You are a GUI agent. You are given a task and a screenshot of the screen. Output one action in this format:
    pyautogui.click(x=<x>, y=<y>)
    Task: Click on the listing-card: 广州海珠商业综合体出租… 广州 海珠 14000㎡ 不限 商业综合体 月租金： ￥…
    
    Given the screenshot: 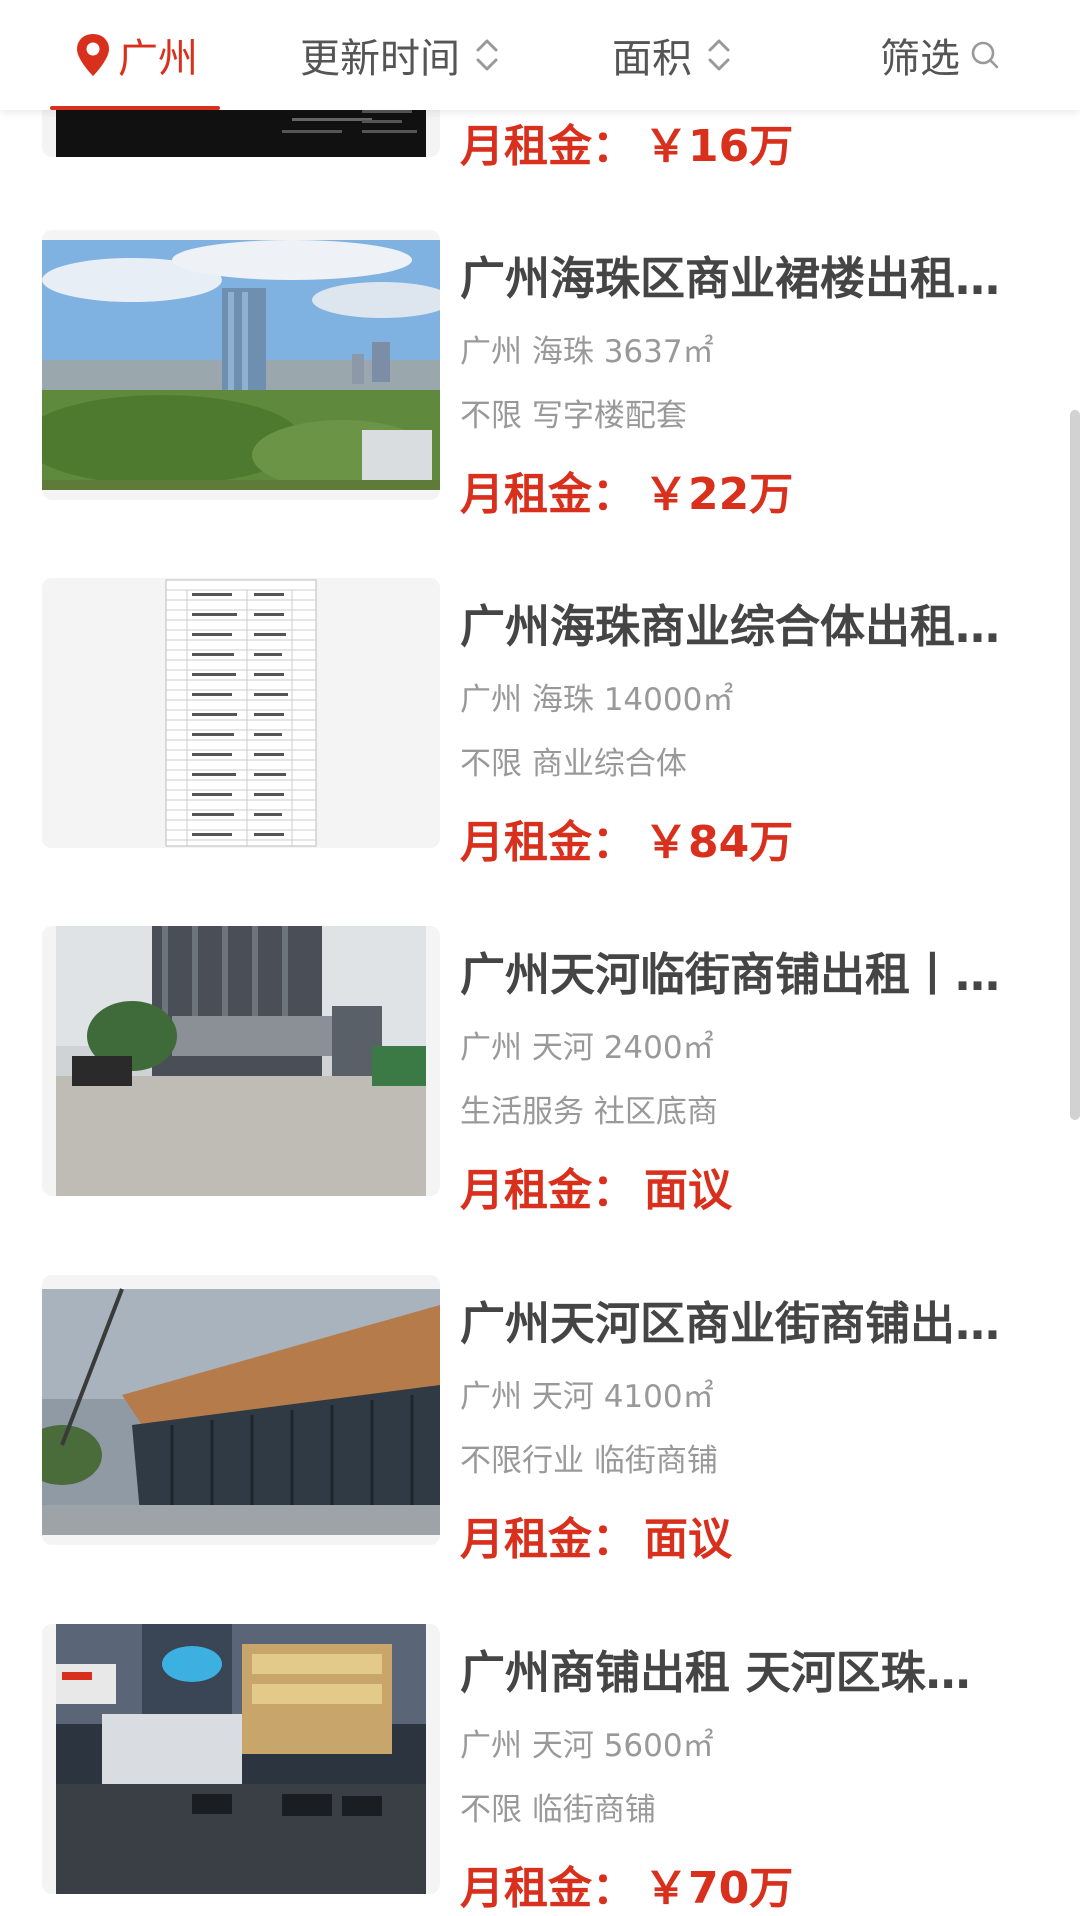 What is the action you would take?
    pyautogui.click(x=530, y=723)
    